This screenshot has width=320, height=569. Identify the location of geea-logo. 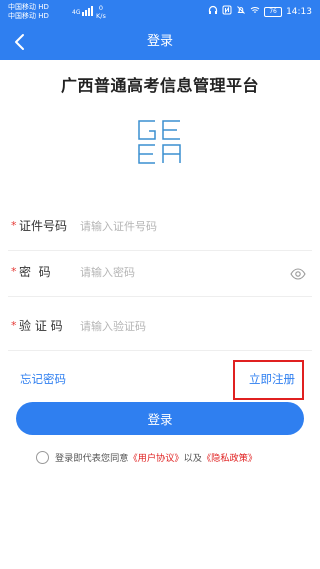
(159, 142).